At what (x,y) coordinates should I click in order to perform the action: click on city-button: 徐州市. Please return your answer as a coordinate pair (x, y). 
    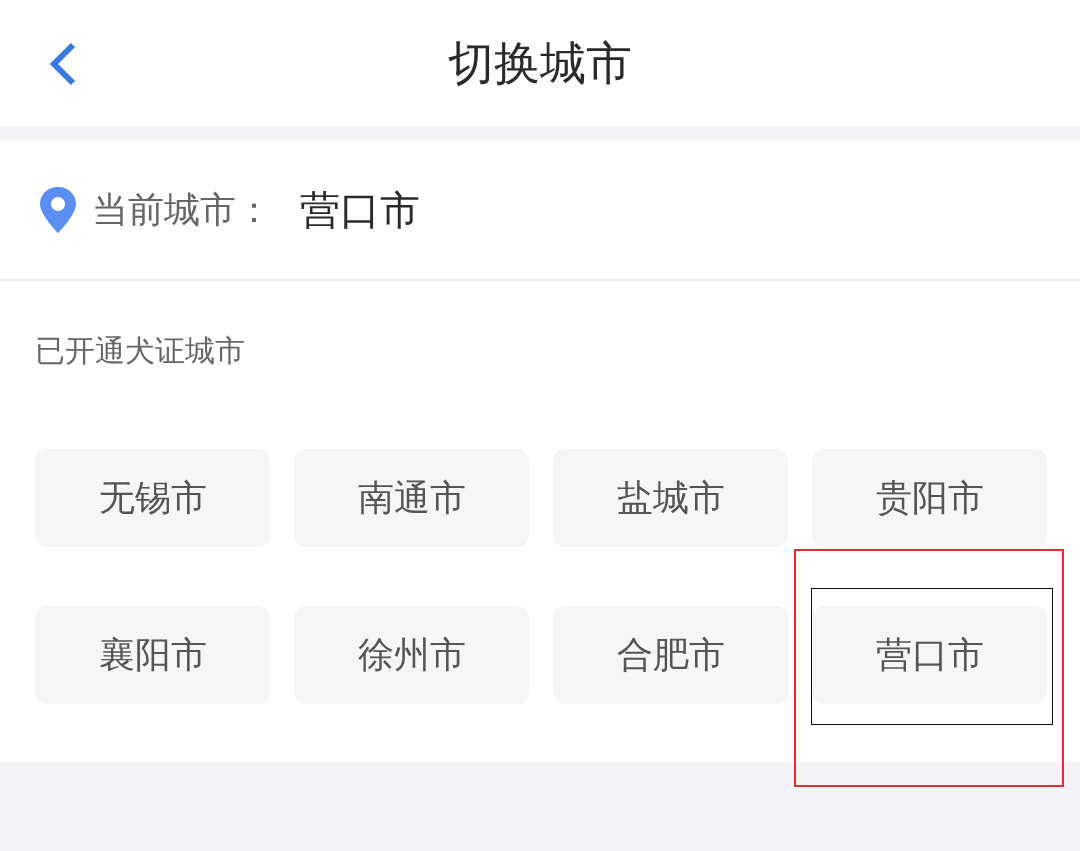
    Looking at the image, I should click on (411, 655).